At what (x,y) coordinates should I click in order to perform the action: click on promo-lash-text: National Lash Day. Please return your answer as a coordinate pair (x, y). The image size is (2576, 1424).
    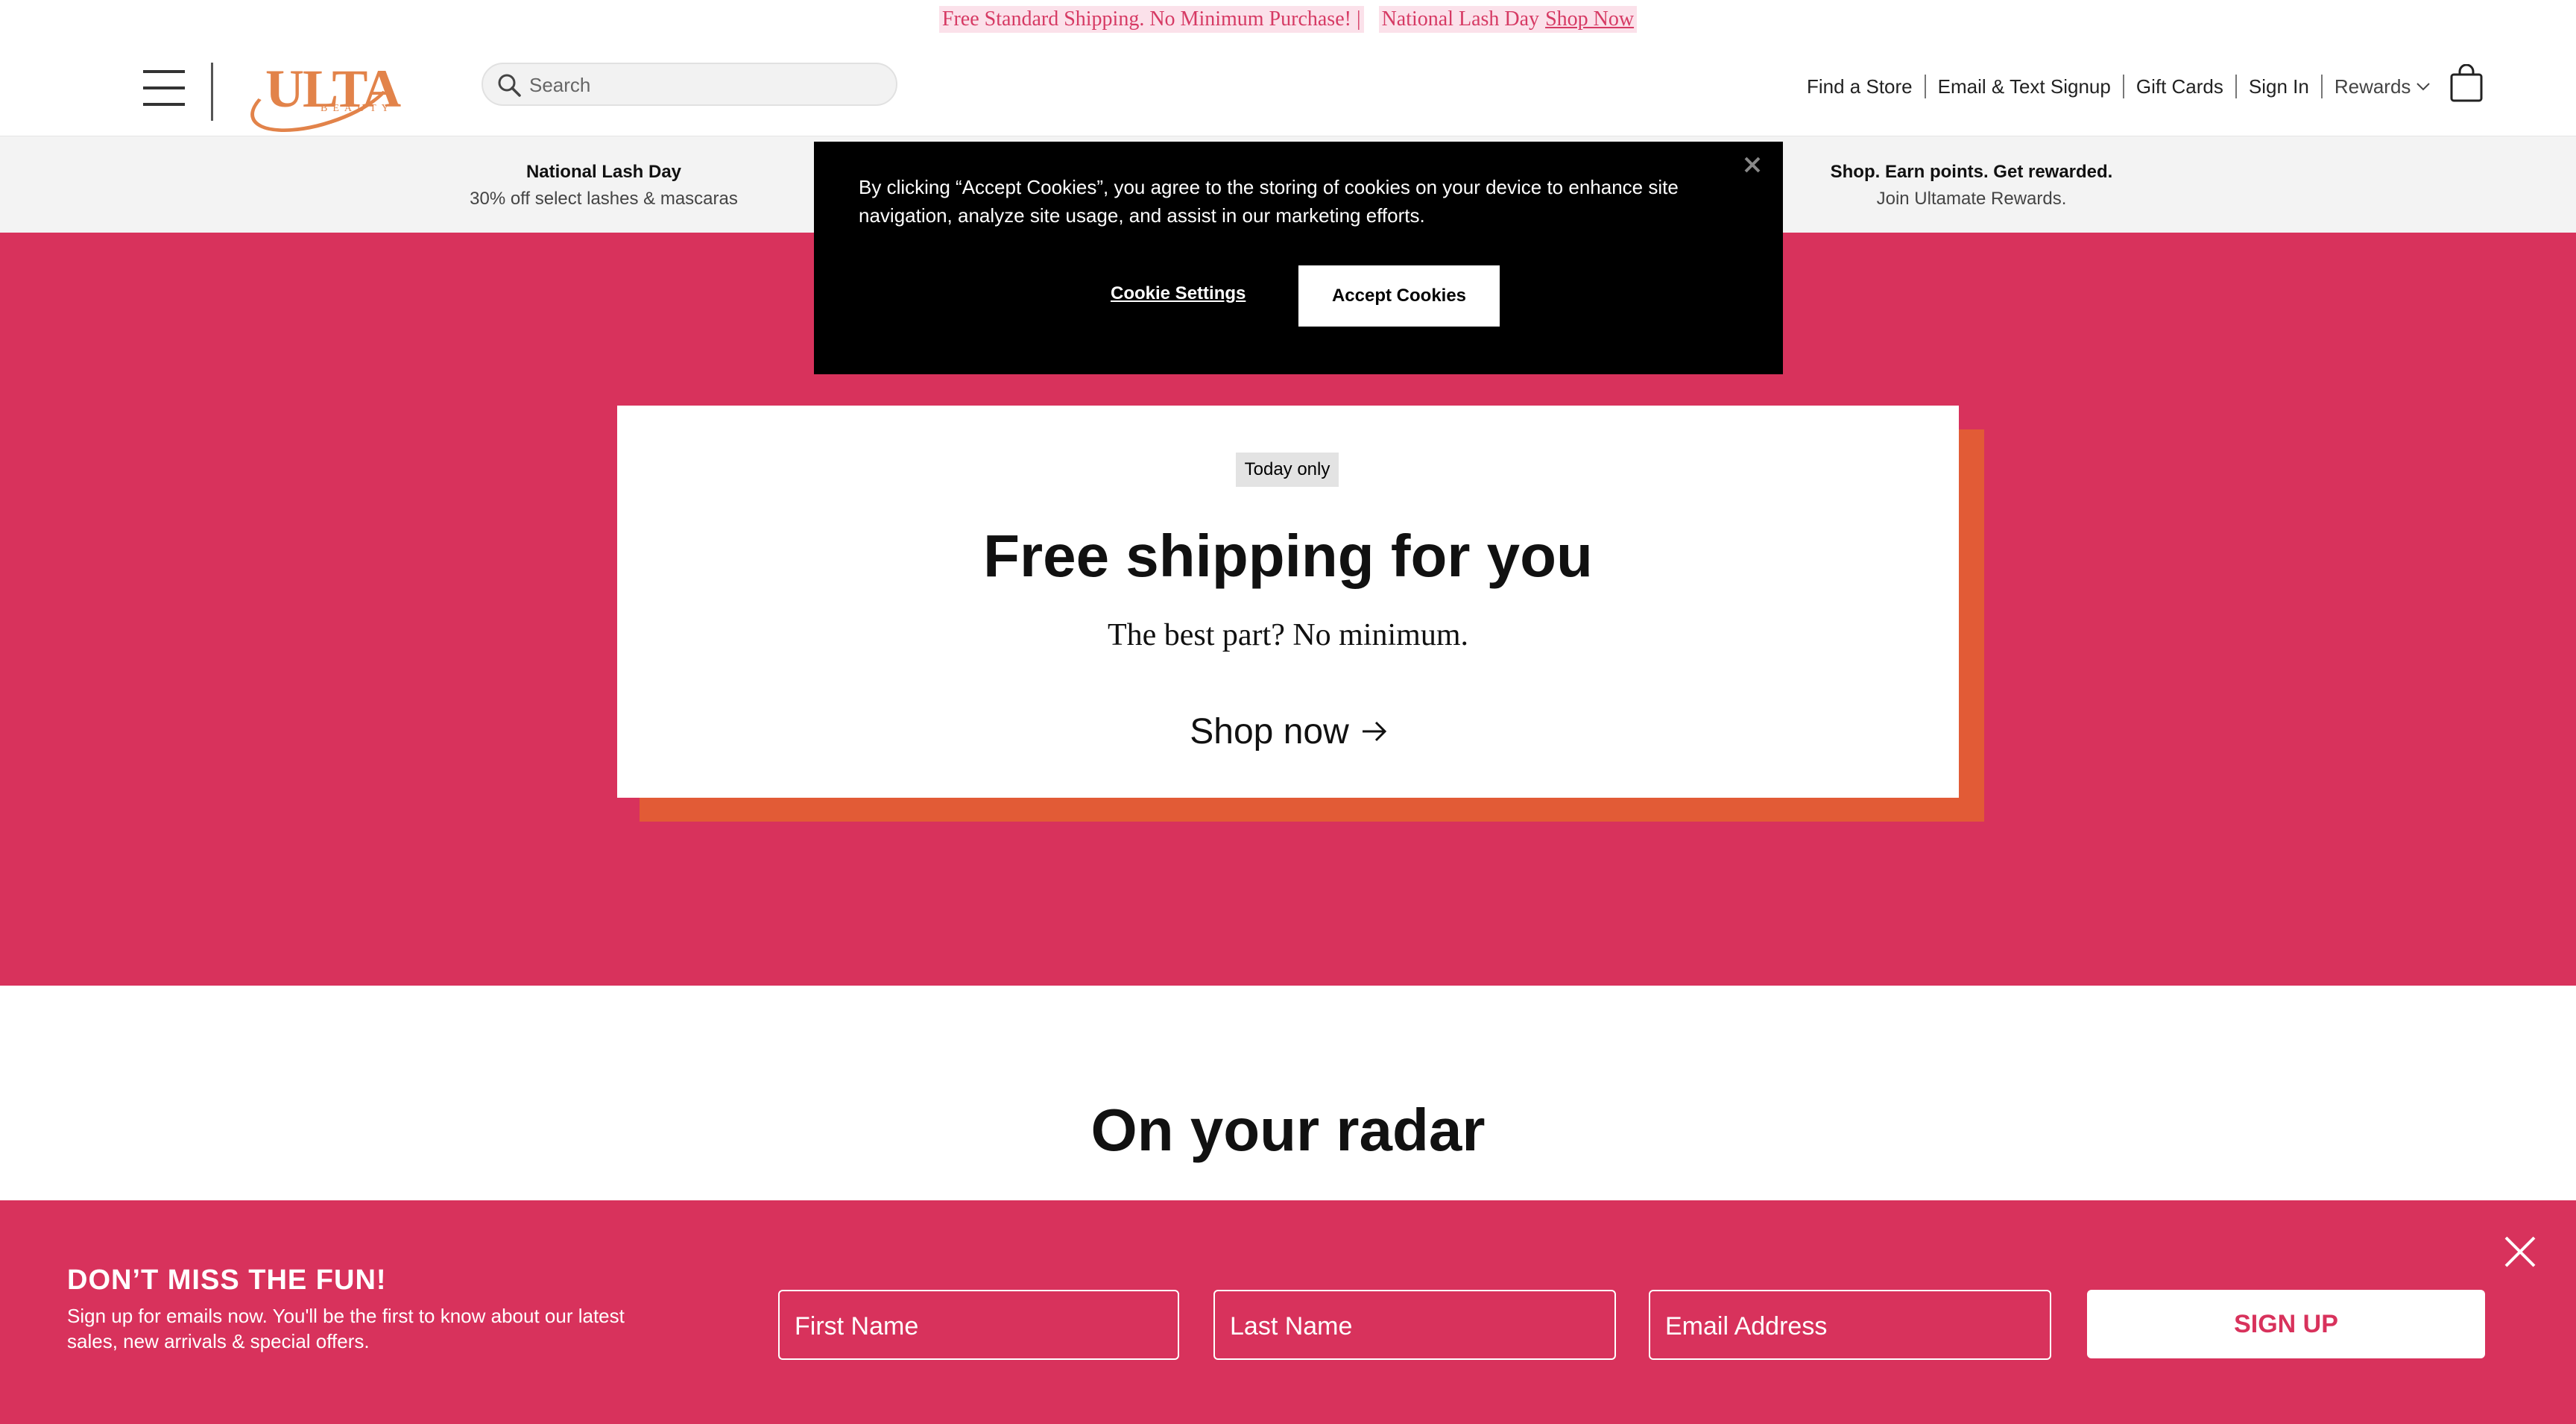
    Looking at the image, I should click on (1460, 19).